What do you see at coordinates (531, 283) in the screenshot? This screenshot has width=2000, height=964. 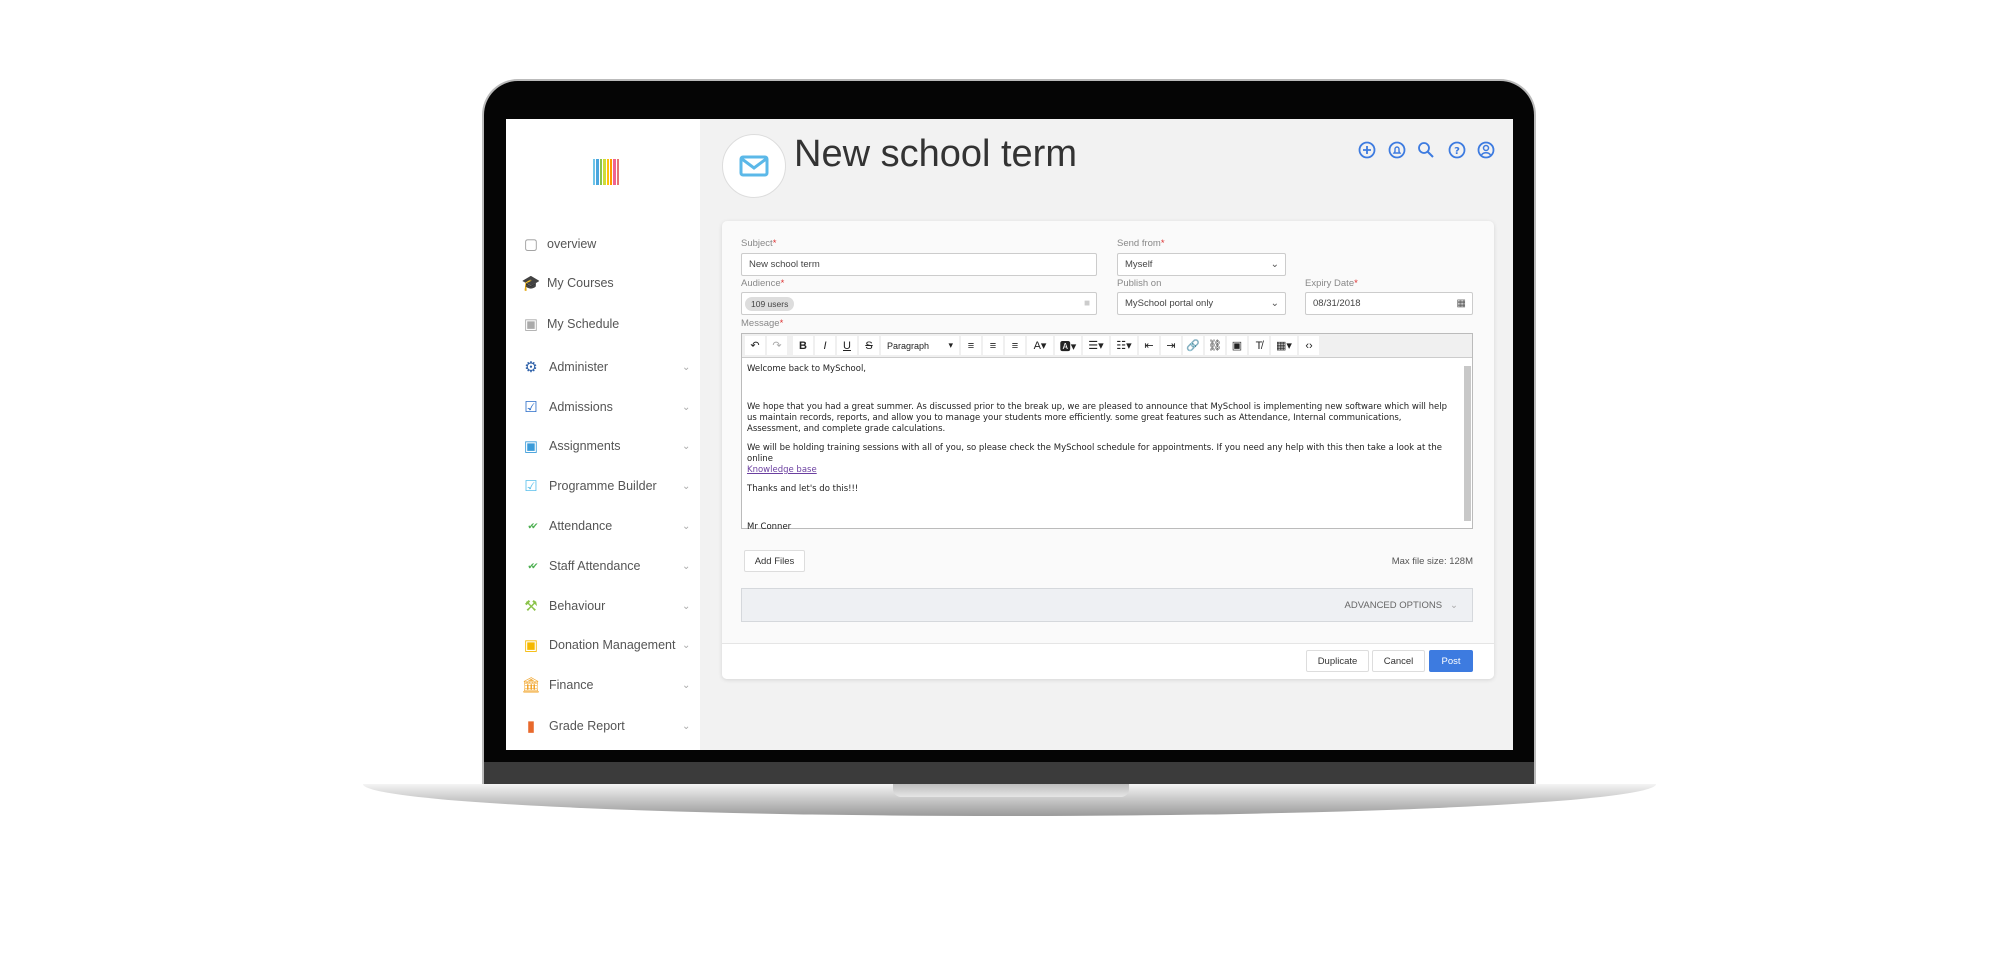 I see `graduation-cap-icon: 🎓` at bounding box center [531, 283].